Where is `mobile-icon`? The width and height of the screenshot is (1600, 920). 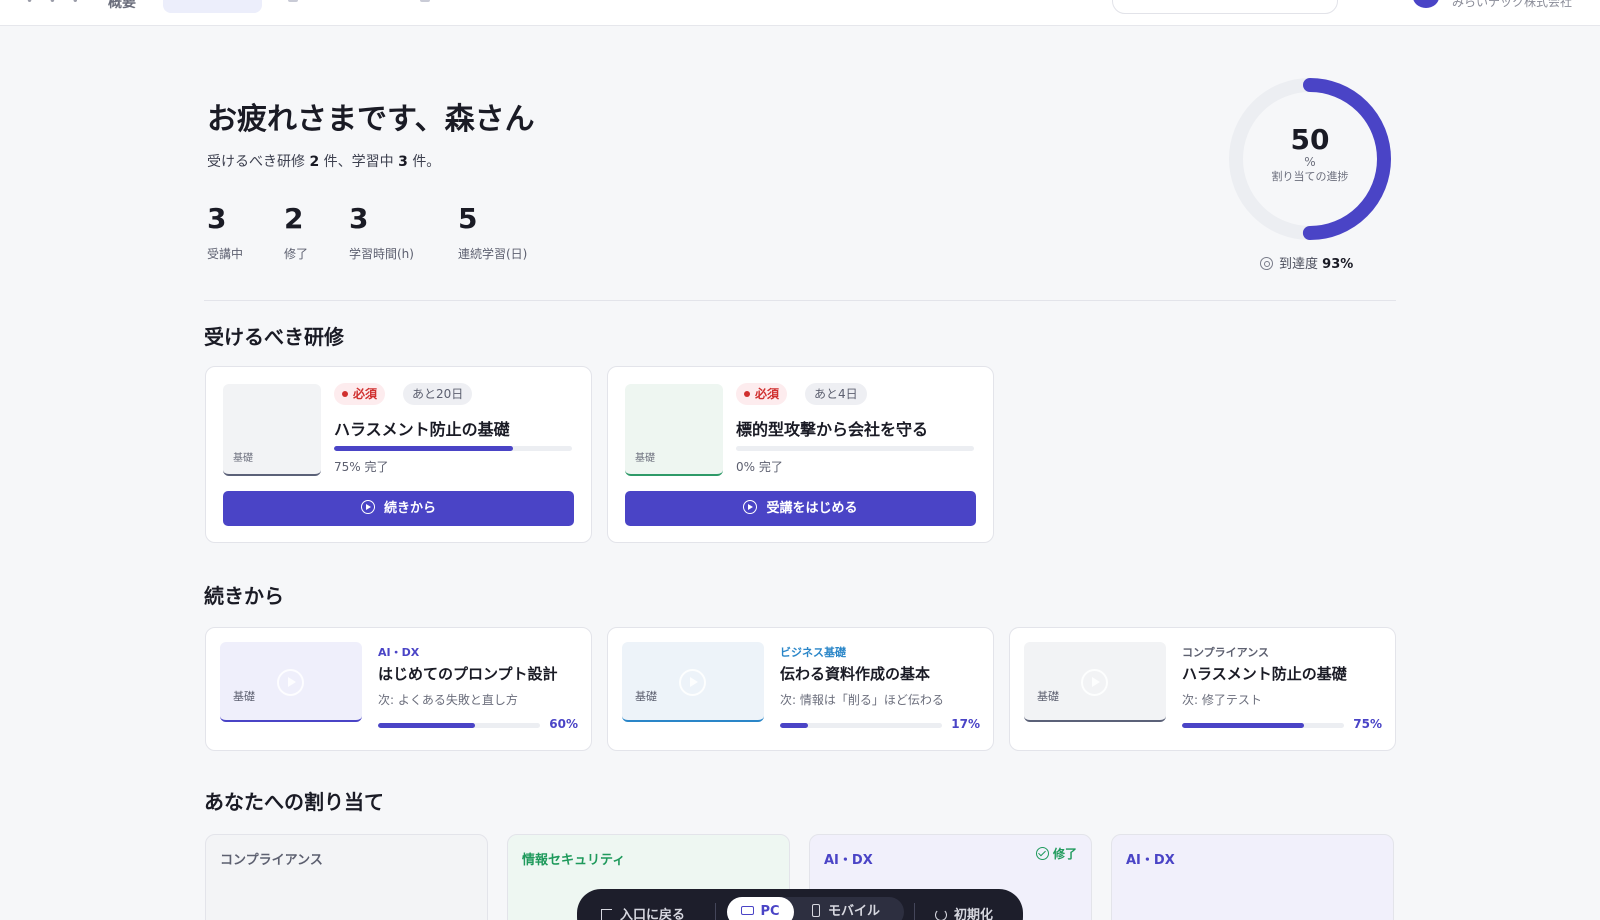 mobile-icon is located at coordinates (816, 910).